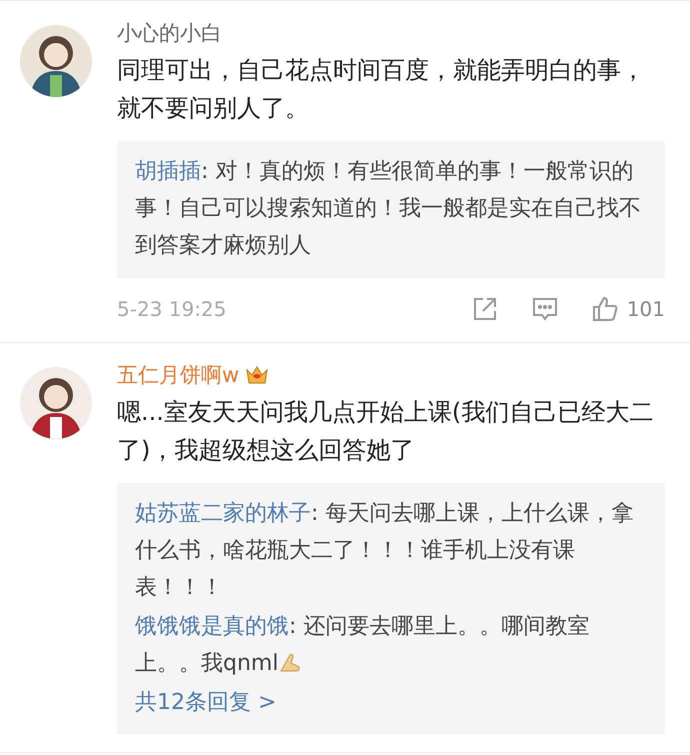 This screenshot has height=755, width=690. Describe the element at coordinates (169, 33) in the screenshot. I see `user-name: 小心的小白` at that location.